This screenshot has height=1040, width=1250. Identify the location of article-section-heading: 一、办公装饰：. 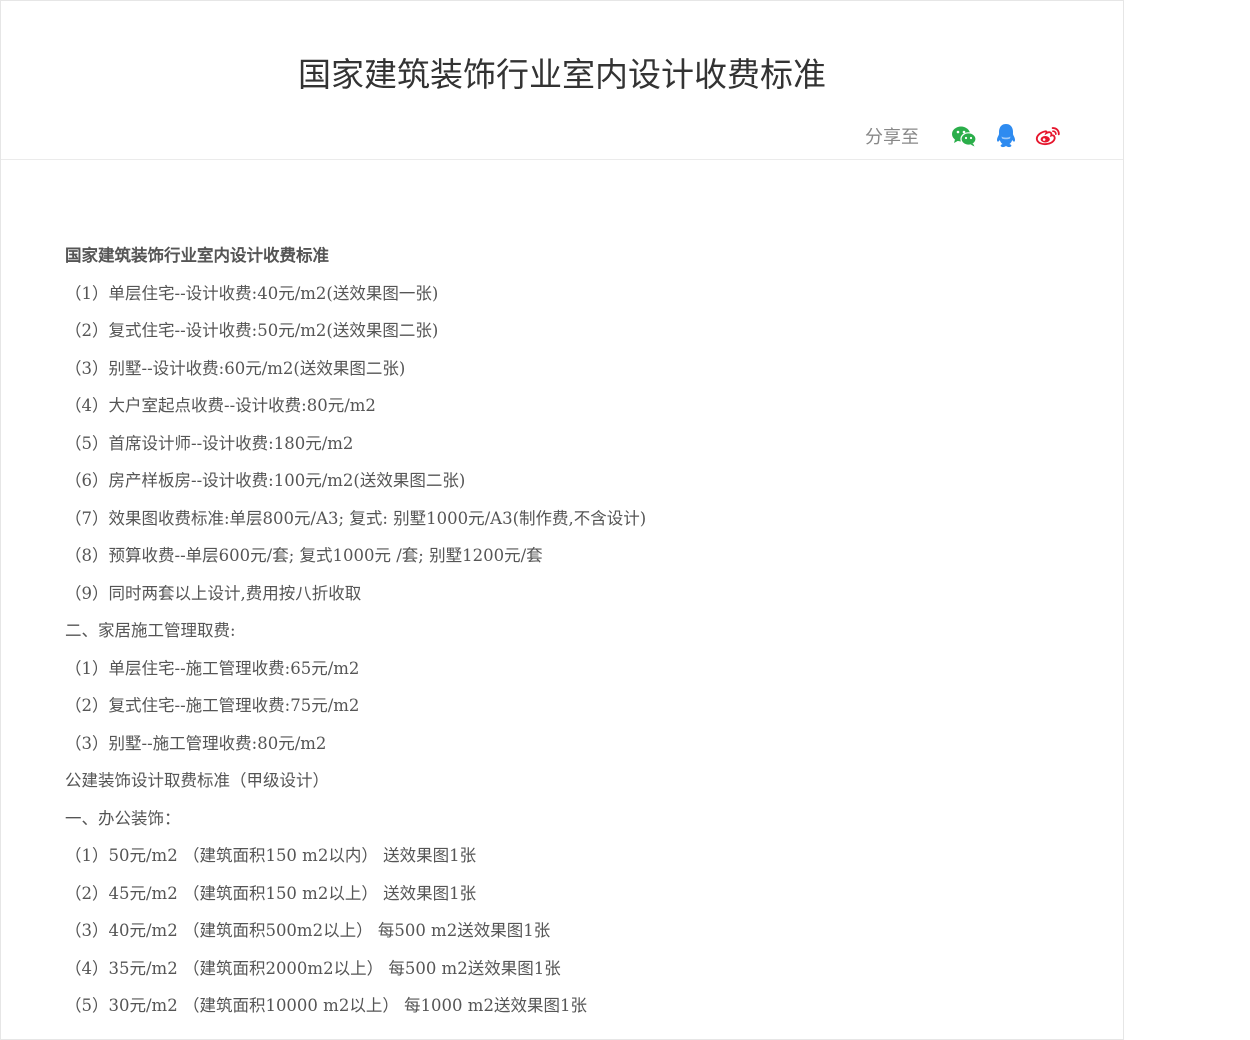
(123, 818).